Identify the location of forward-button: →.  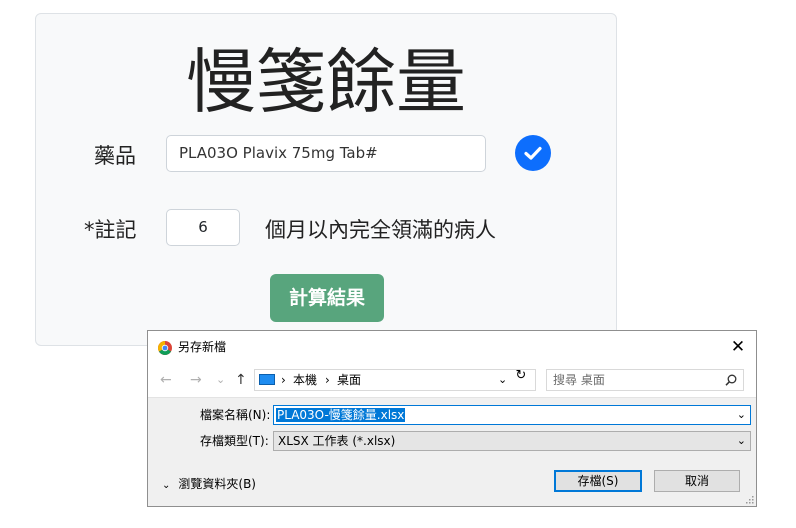
(196, 380).